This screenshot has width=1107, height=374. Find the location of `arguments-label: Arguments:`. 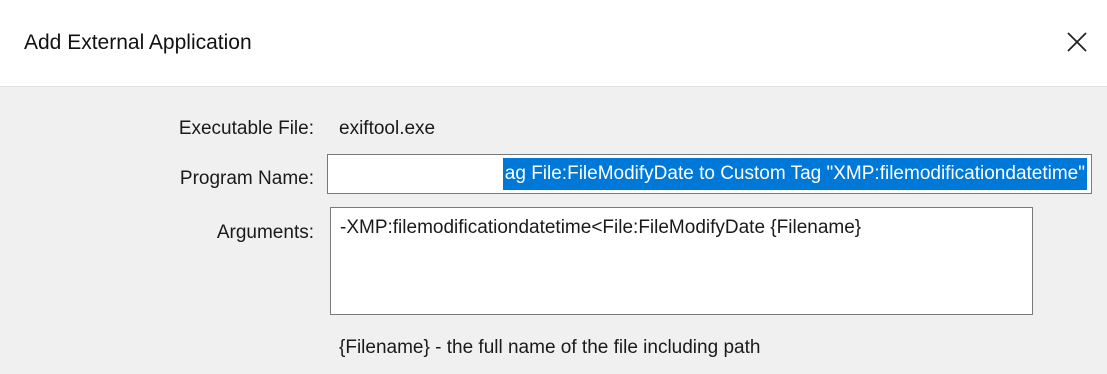

arguments-label: Arguments: is located at coordinates (265, 232).